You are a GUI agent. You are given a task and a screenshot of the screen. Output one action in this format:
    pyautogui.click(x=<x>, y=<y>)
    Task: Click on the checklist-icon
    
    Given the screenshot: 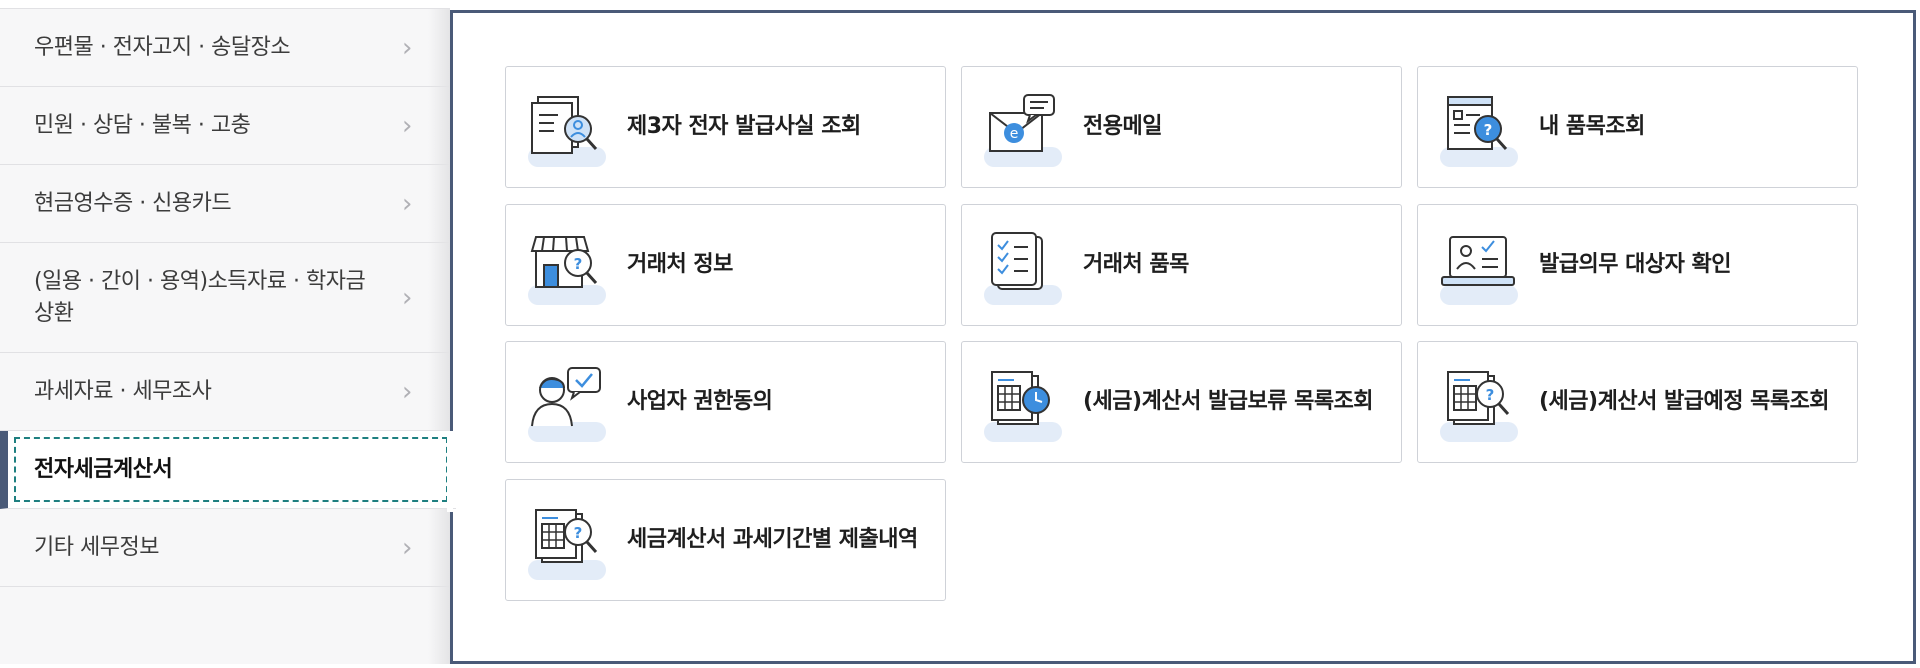 What is the action you would take?
    pyautogui.click(x=1024, y=266)
    